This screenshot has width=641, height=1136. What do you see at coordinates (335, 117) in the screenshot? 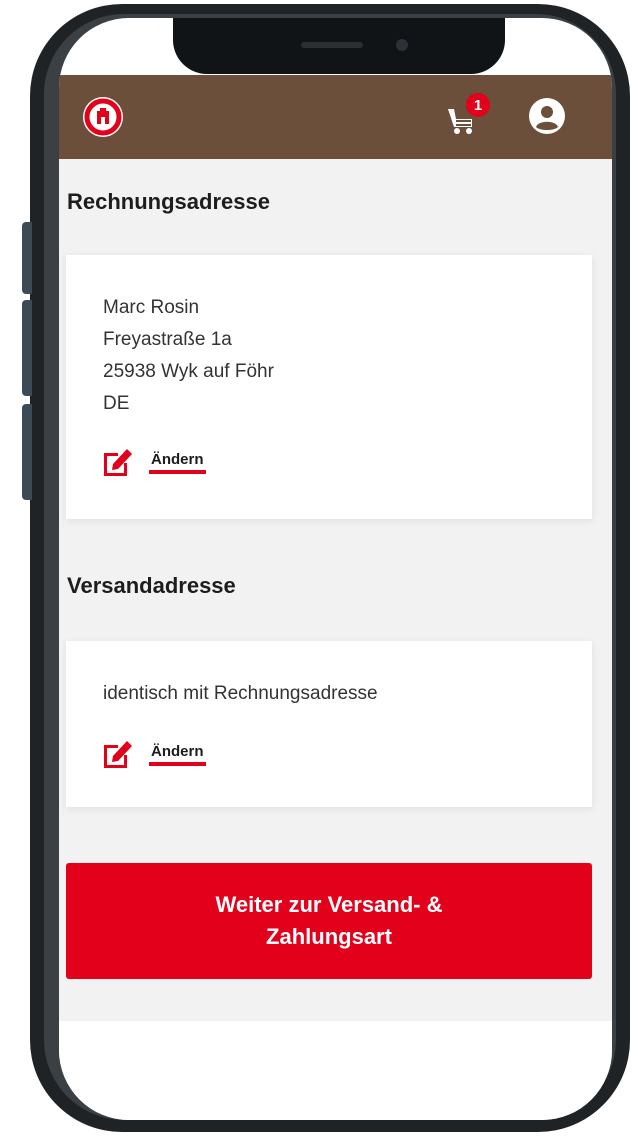
I see `app-header: 1` at bounding box center [335, 117].